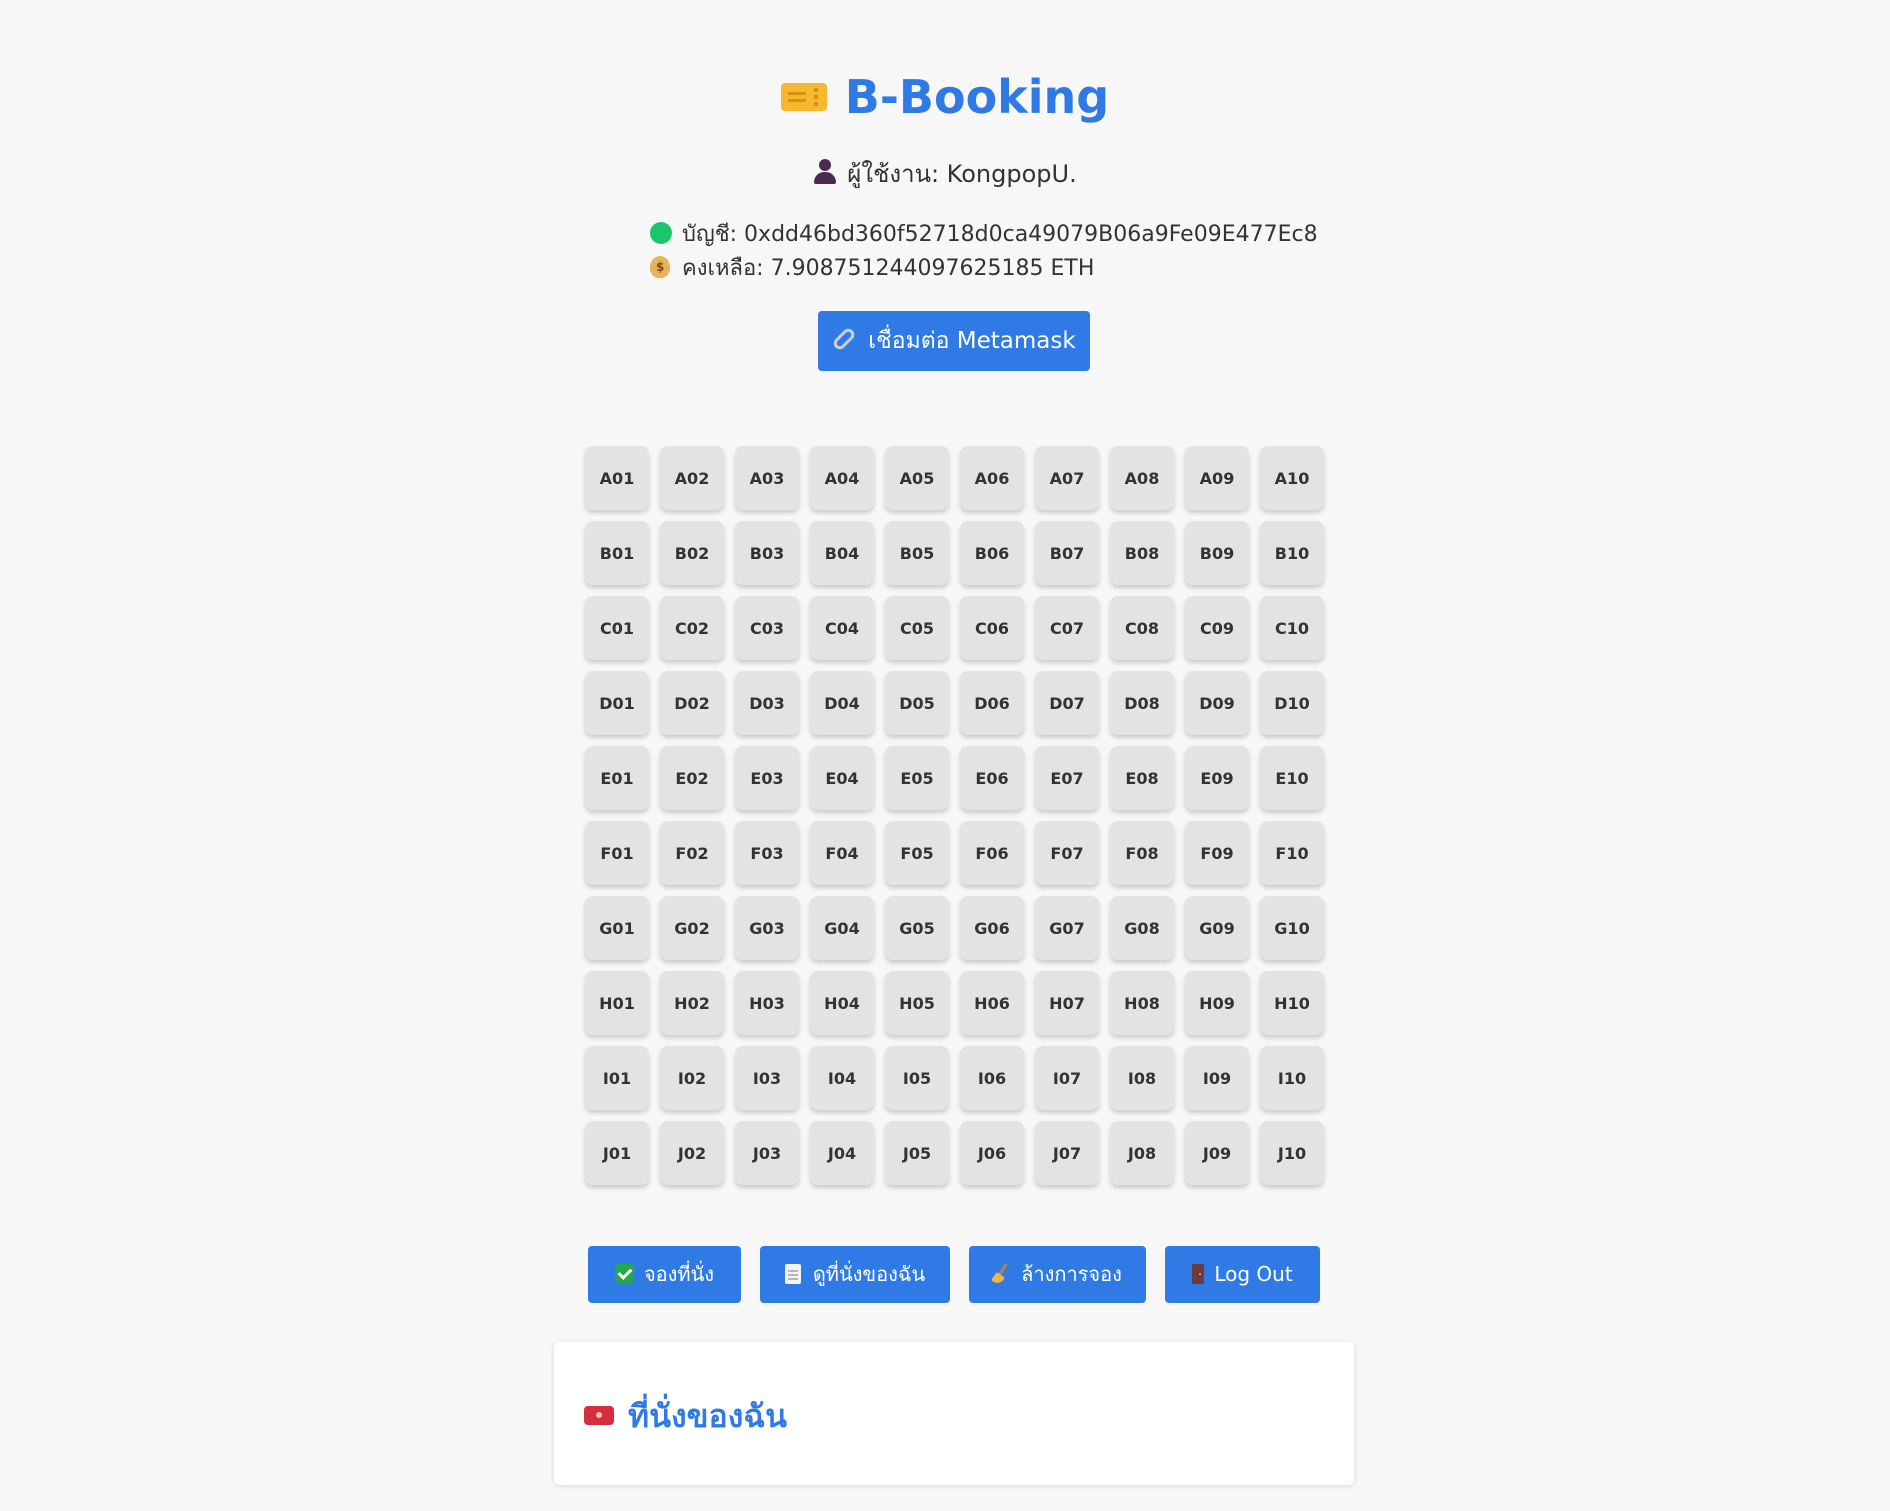  What do you see at coordinates (692, 703) in the screenshot?
I see `seat-d02: D02` at bounding box center [692, 703].